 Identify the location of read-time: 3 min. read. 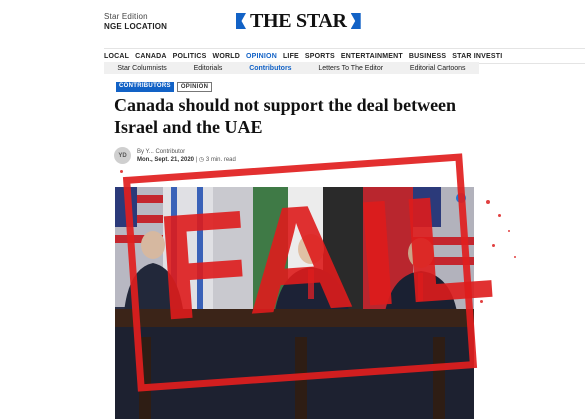
(220, 159).